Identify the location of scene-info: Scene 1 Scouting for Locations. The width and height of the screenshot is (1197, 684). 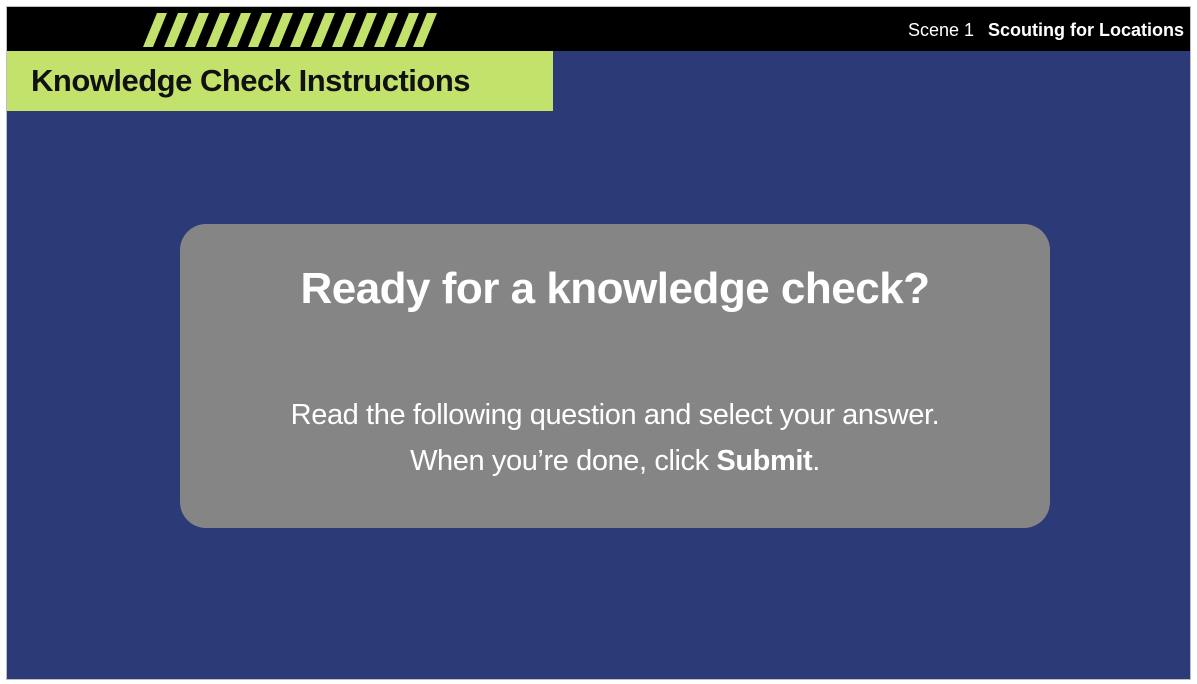
(1046, 29).